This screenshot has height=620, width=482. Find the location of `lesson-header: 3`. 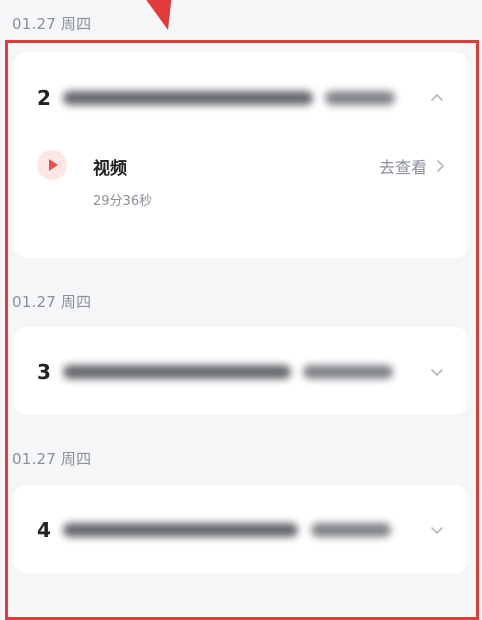

lesson-header: 3 is located at coordinates (241, 372).